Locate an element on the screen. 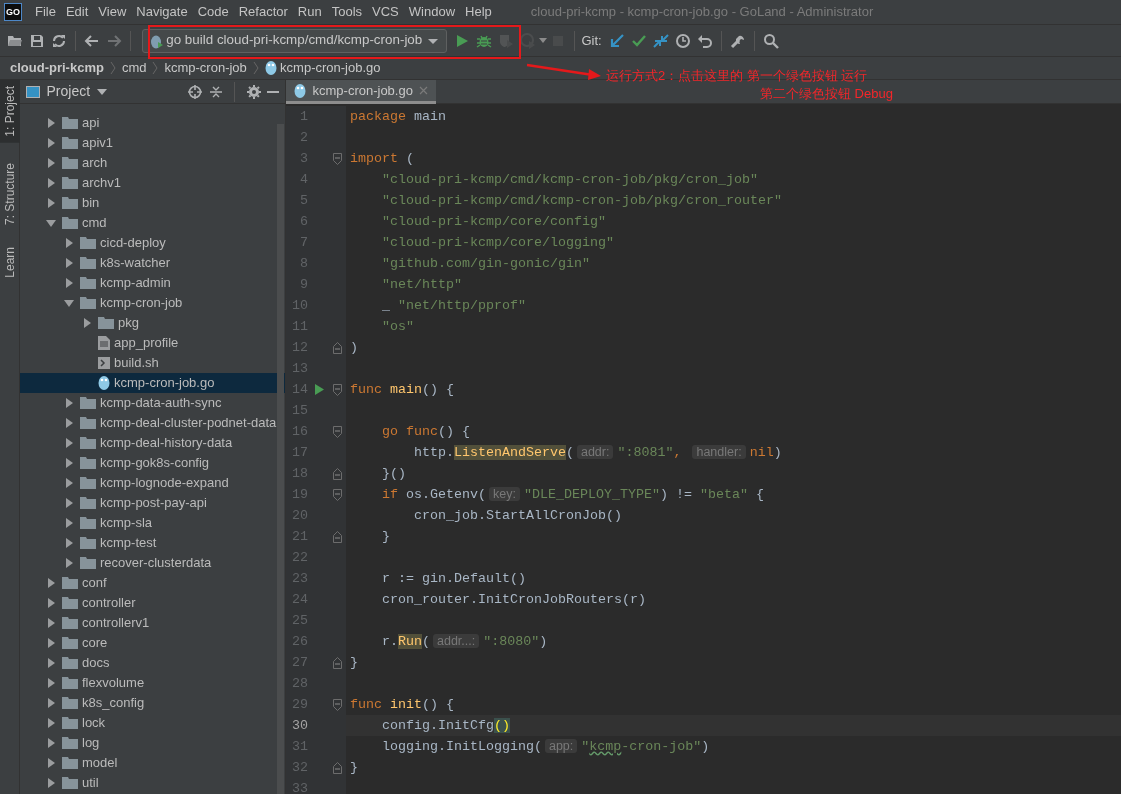 The width and height of the screenshot is (1121, 794). tree-item: cmd is located at coordinates (152, 223).